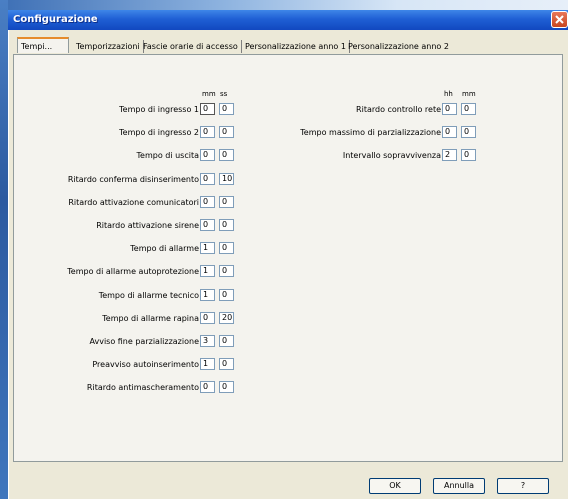 Image resolution: width=568 pixels, height=499 pixels. Describe the element at coordinates (142, 388) in the screenshot. I see `field-label: Ritardo antimascheramento` at that location.